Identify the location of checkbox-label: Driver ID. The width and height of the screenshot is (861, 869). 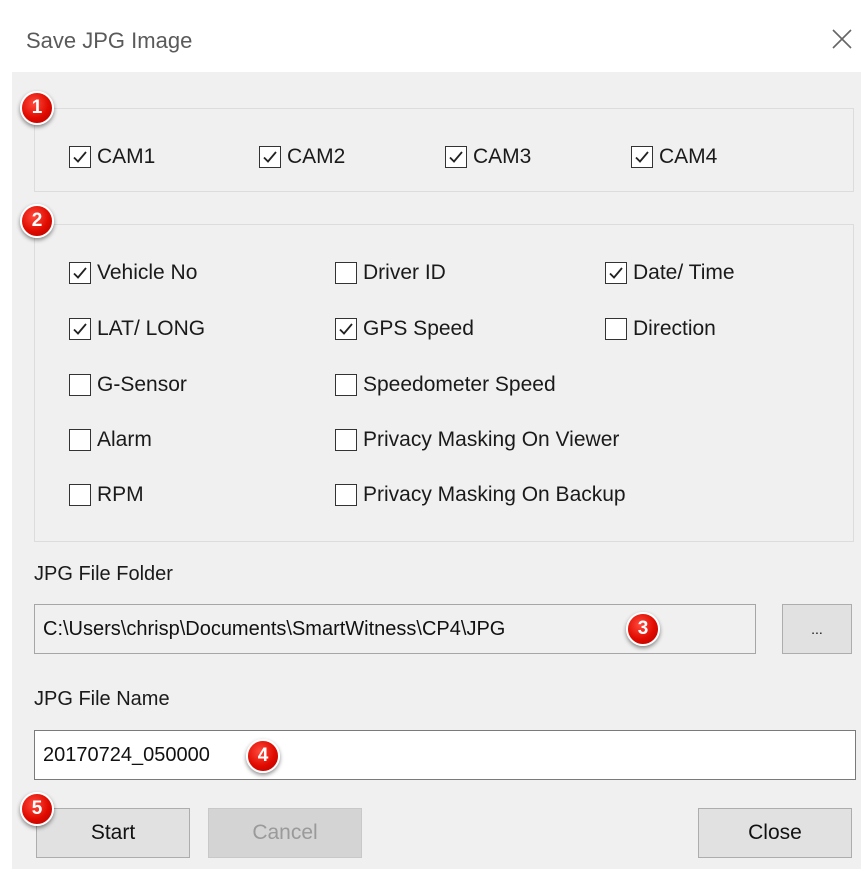
(404, 272).